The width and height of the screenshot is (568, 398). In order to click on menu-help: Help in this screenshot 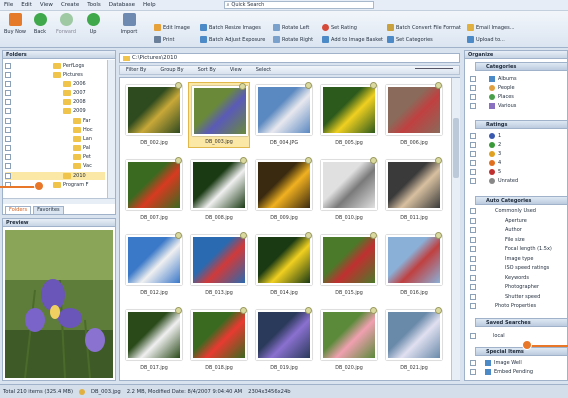, I will do `click(149, 5)`.